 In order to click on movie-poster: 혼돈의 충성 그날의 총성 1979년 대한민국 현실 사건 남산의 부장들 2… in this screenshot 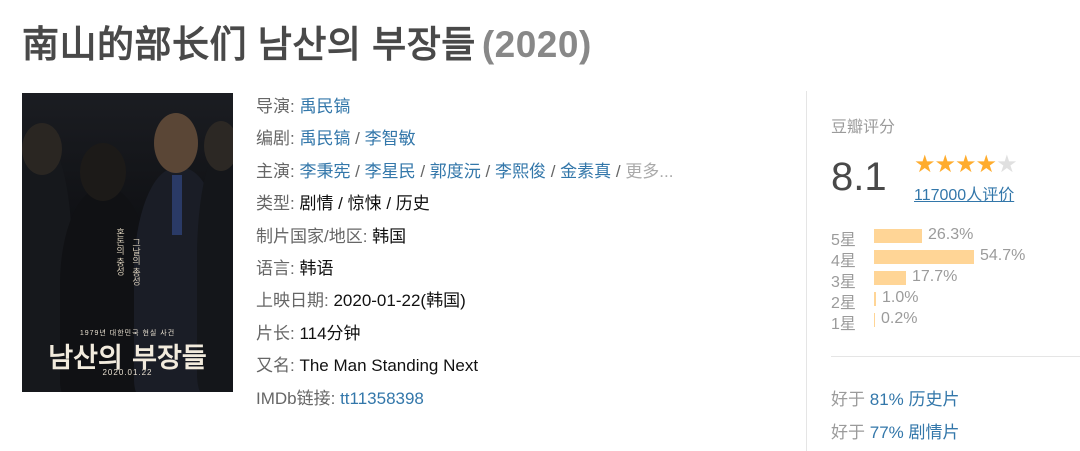, I will do `click(127, 242)`.